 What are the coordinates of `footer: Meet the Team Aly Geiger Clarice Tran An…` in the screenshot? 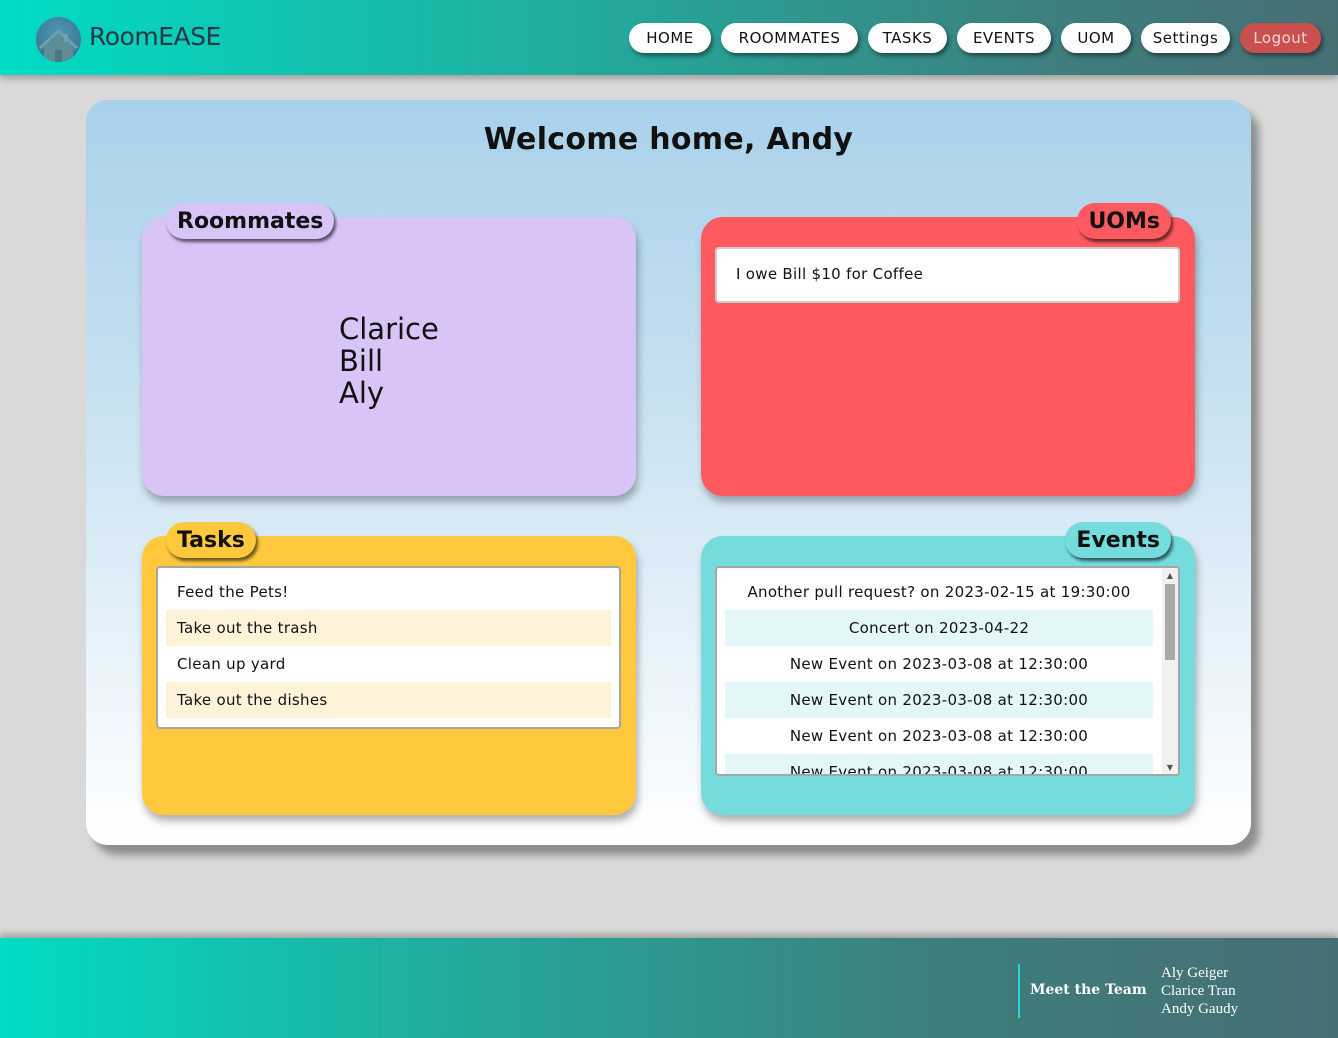 It's located at (669, 988).